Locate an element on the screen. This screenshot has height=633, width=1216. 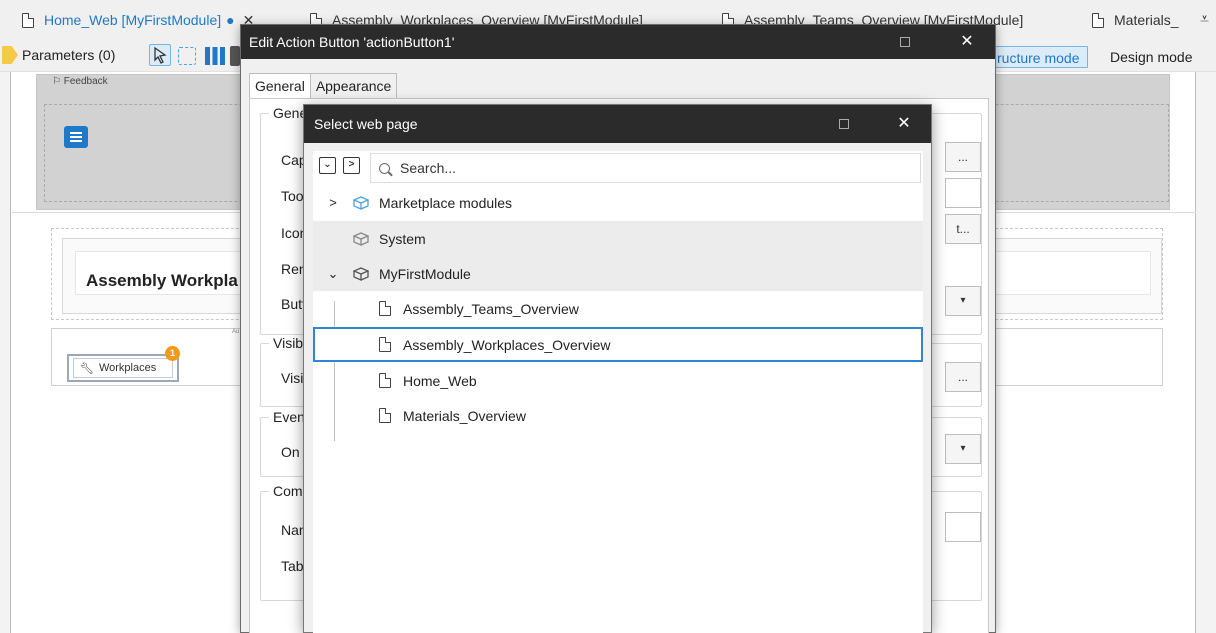
tree-item-label: Marketplace modules is located at coordinates (446, 202).